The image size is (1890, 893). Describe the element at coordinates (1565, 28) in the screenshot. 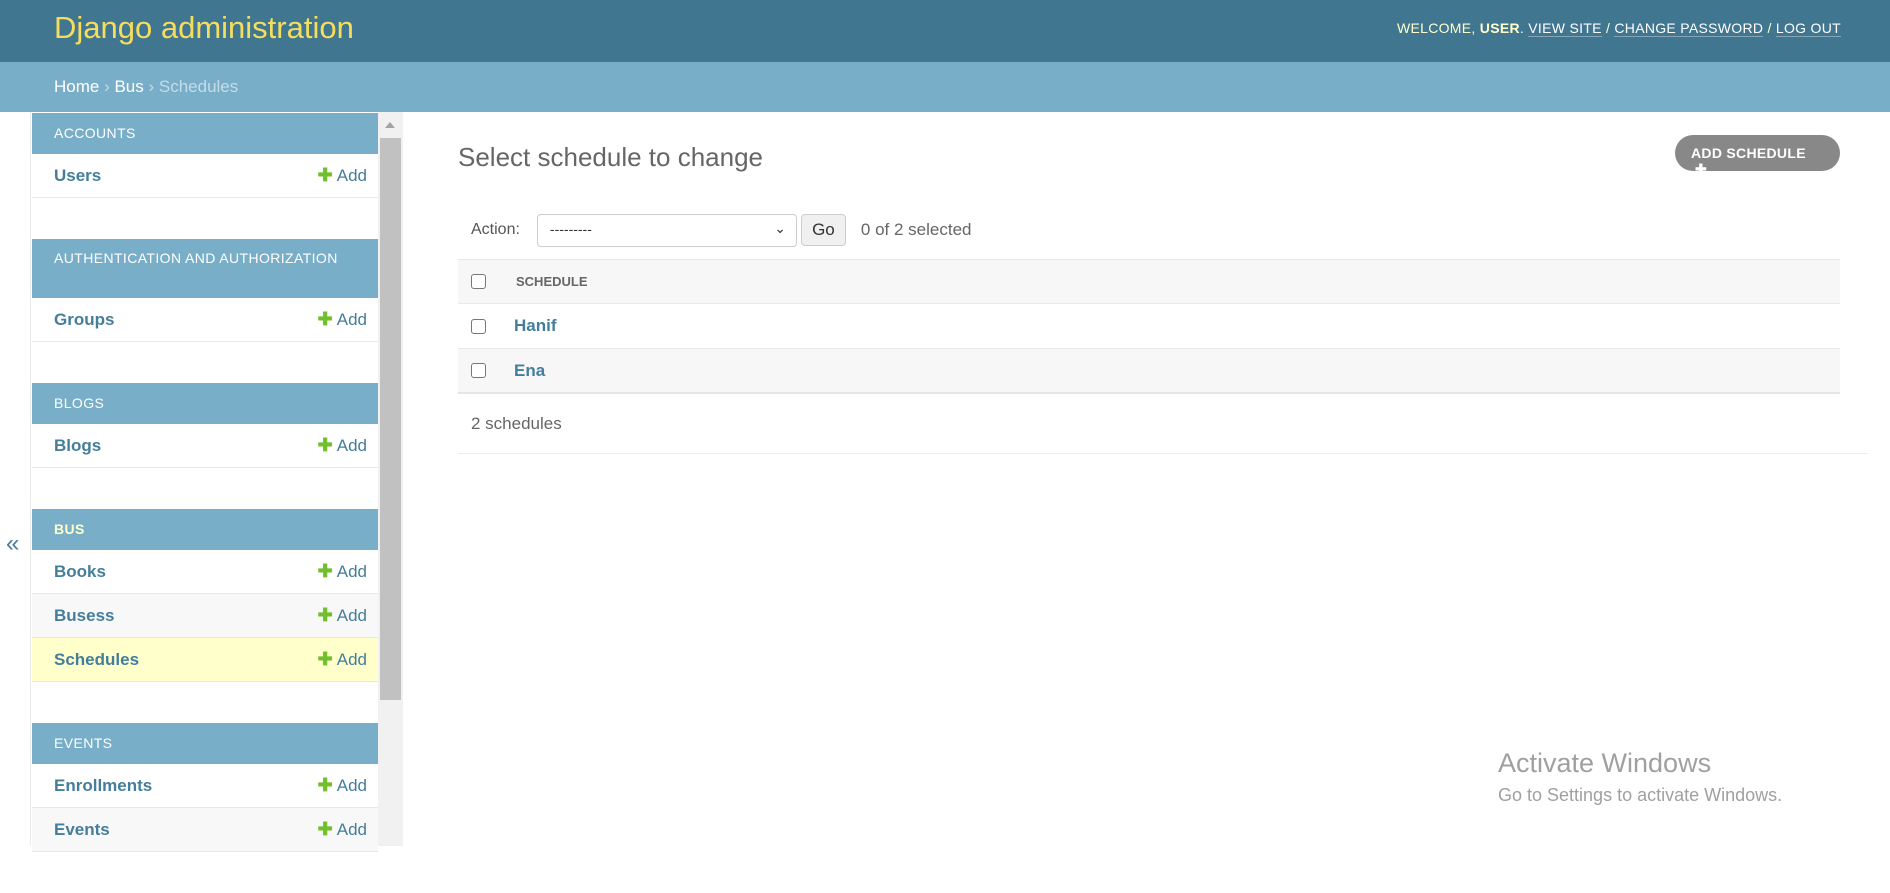

I see `view-site-link: VIEW SITE` at that location.